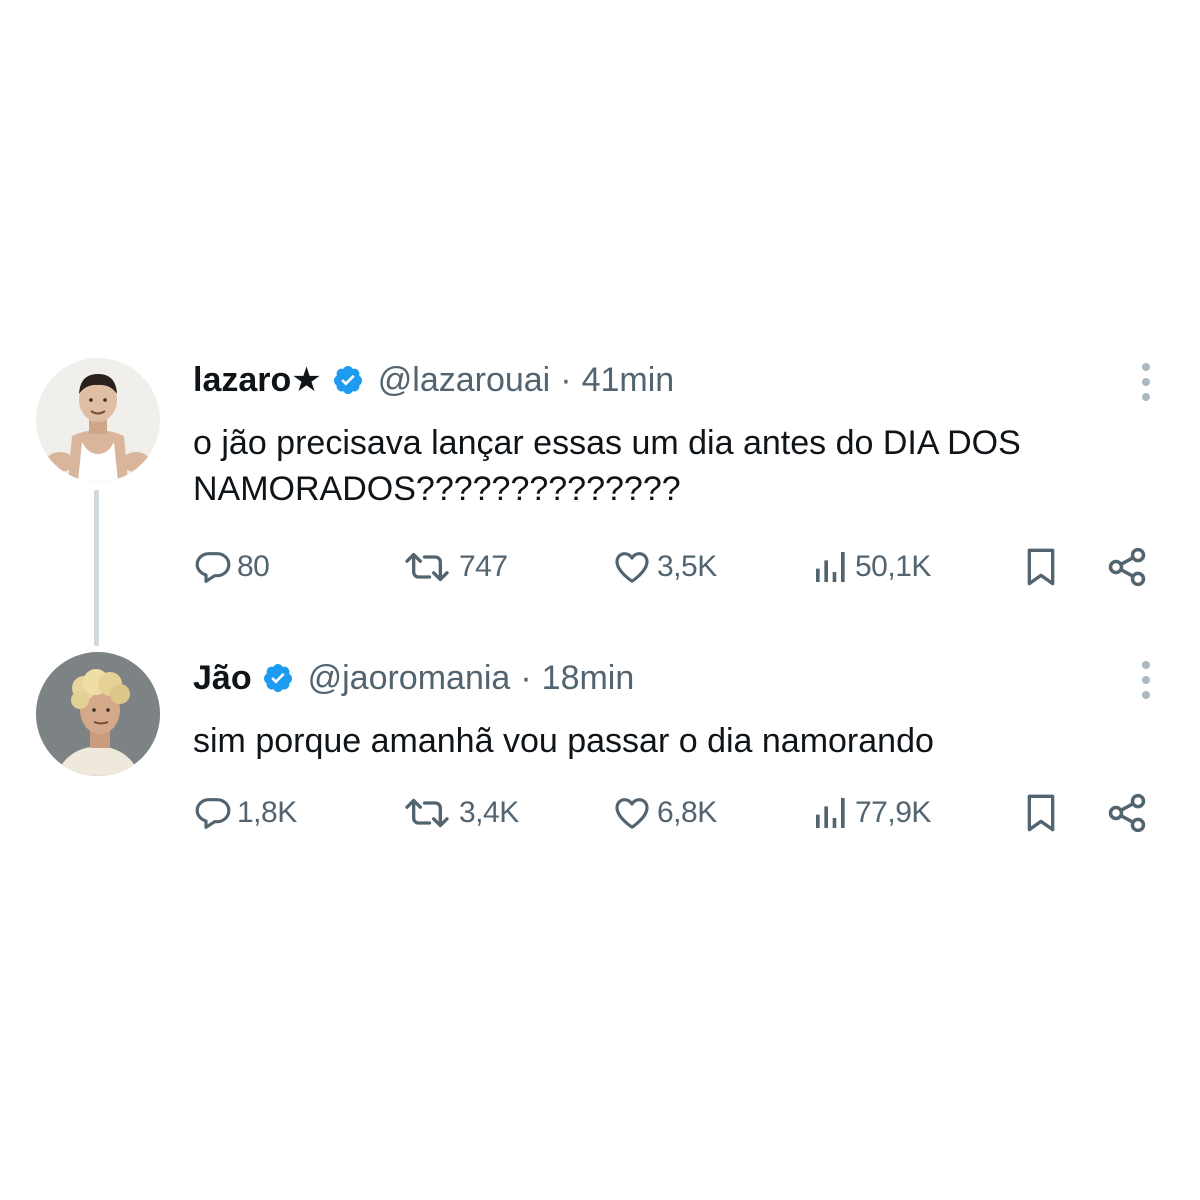 Image resolution: width=1200 pixels, height=1200 pixels. I want to click on tweet-header: Jão @jaoromania · 18min, so click(413, 678).